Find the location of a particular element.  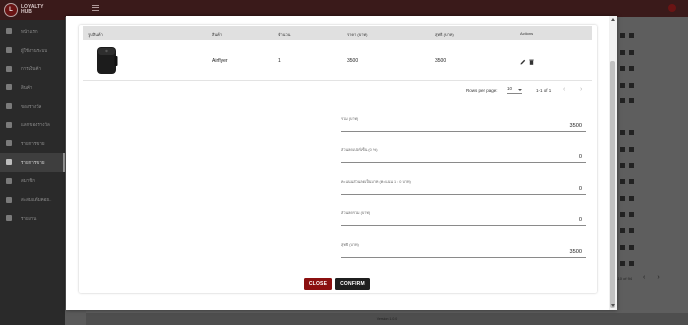

sidebar-item-points: สะสมแต้มคอย.. is located at coordinates (32, 199).